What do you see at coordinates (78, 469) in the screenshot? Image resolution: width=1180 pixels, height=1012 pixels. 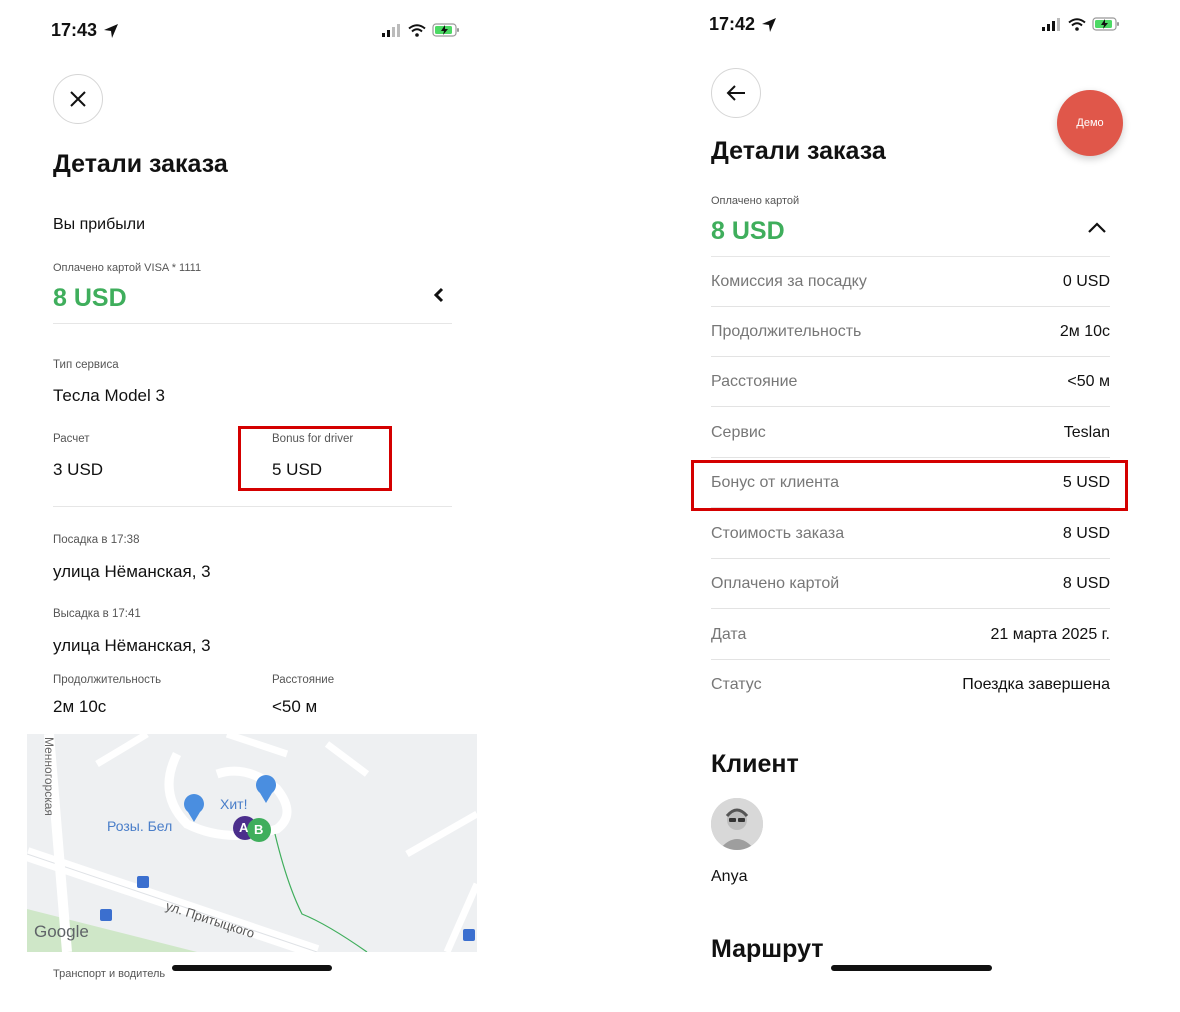 I see `calc-value: 3 USD` at bounding box center [78, 469].